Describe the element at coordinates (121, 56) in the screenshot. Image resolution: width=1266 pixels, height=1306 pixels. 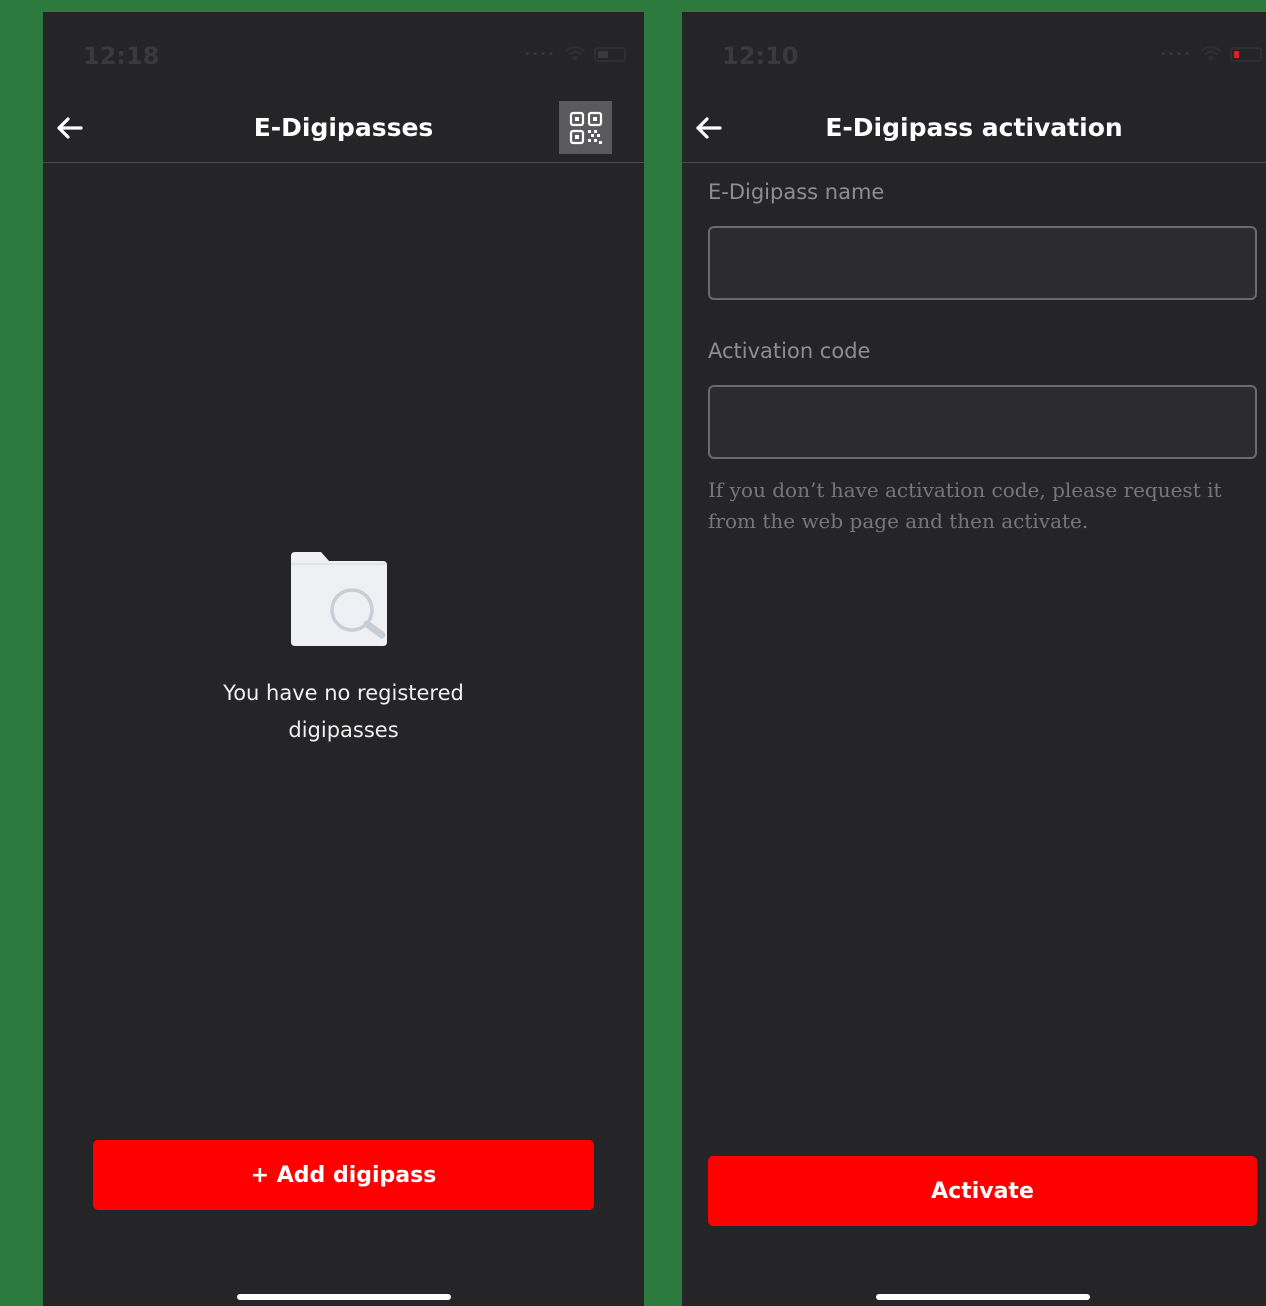
I see `status-time: 12:18` at that location.